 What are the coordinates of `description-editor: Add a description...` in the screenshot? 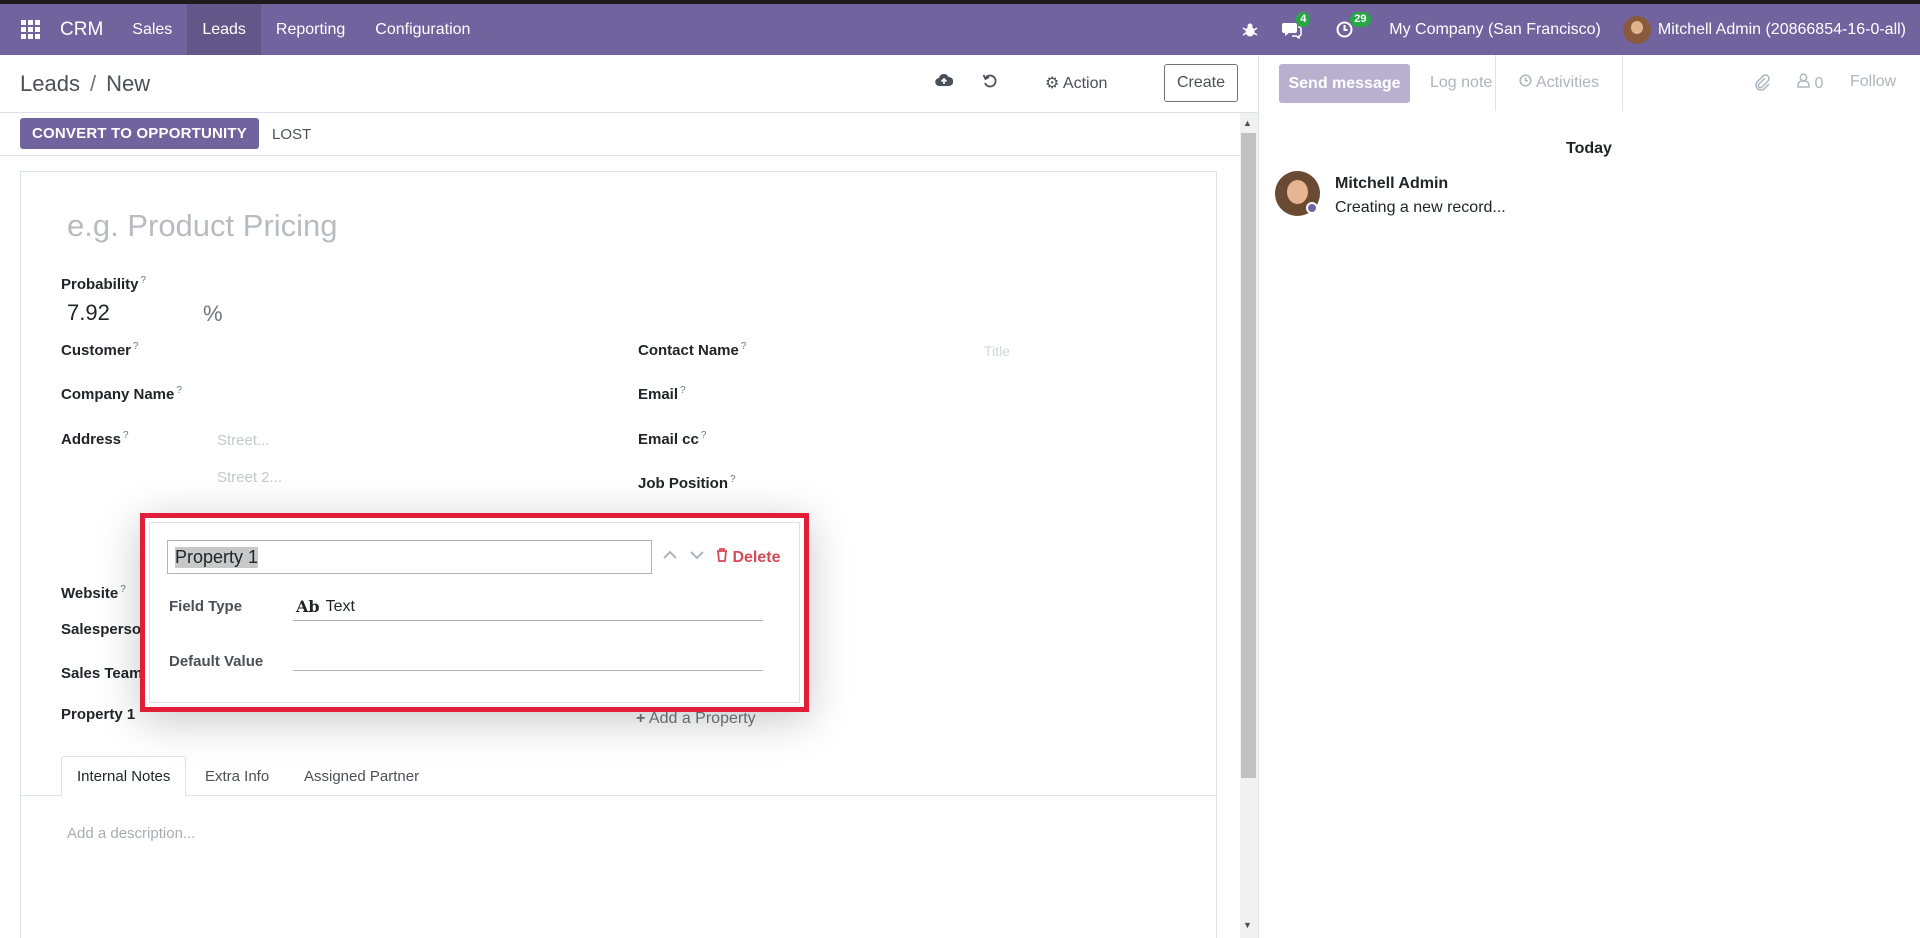 It's located at (131, 833).